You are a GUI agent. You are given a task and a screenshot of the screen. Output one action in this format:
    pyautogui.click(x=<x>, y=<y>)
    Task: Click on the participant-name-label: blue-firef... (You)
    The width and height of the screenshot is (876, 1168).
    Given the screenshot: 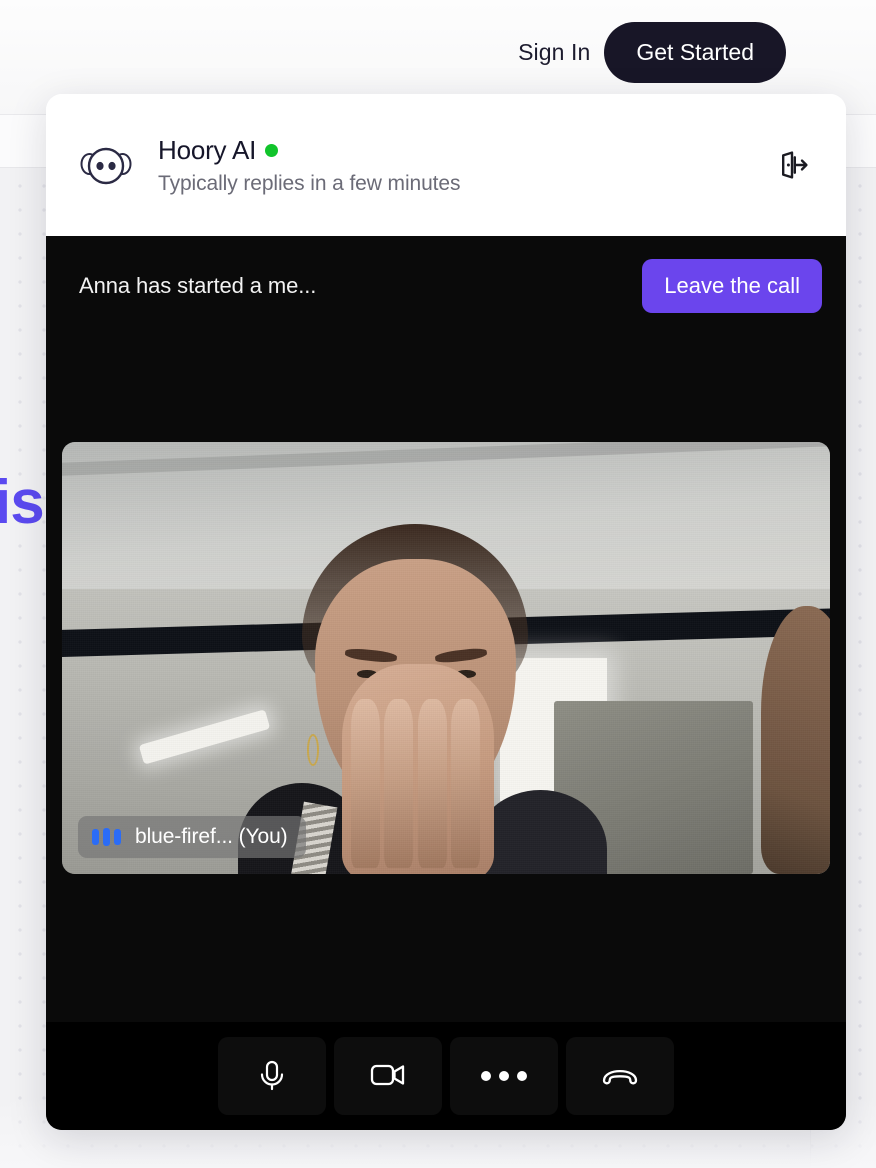 What is the action you would take?
    pyautogui.click(x=211, y=836)
    